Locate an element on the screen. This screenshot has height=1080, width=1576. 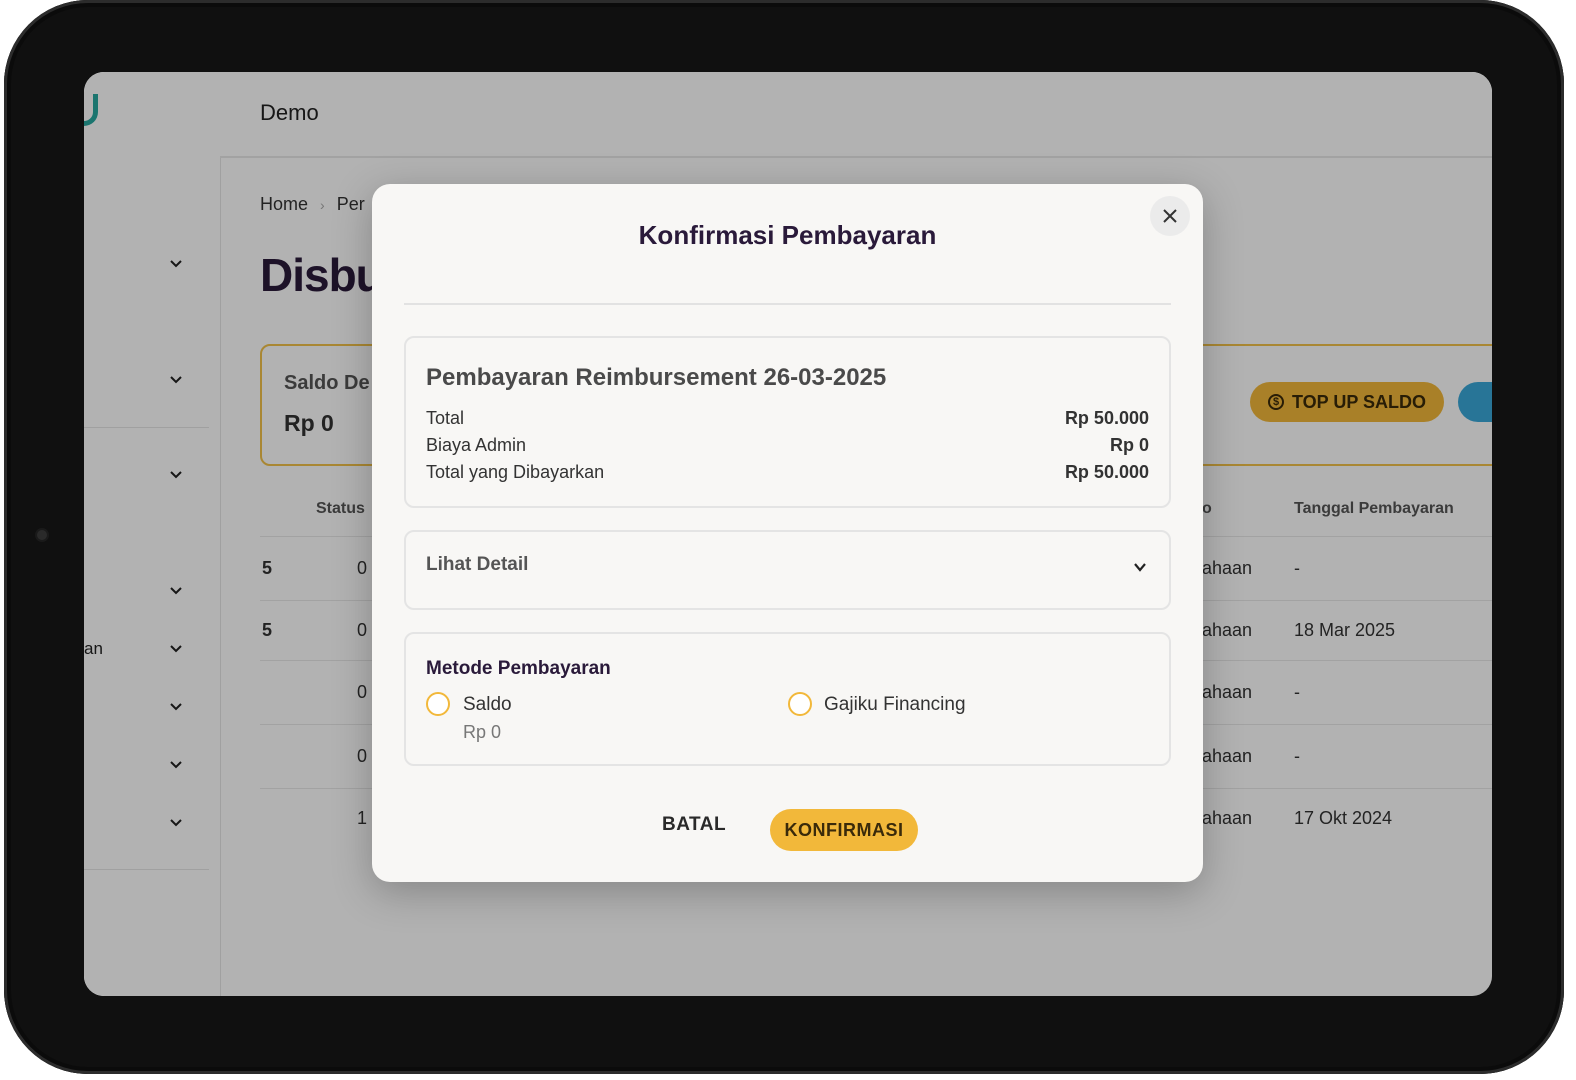
radio-gajiku-financing-label: Gajiku Financing is located at coordinates (895, 705).